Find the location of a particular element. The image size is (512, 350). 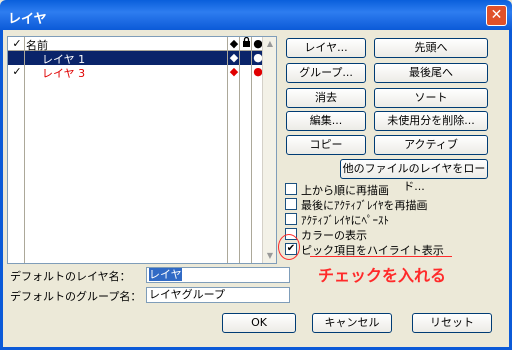

default-layer-label: デフォルトのレイヤ名： is located at coordinates (70, 276).